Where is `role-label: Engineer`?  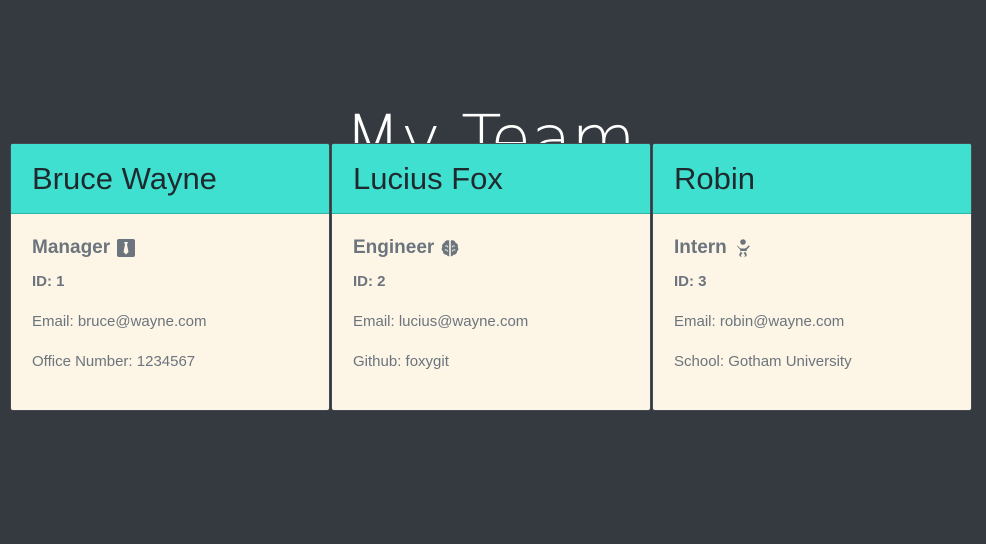
role-label: Engineer is located at coordinates (394, 247).